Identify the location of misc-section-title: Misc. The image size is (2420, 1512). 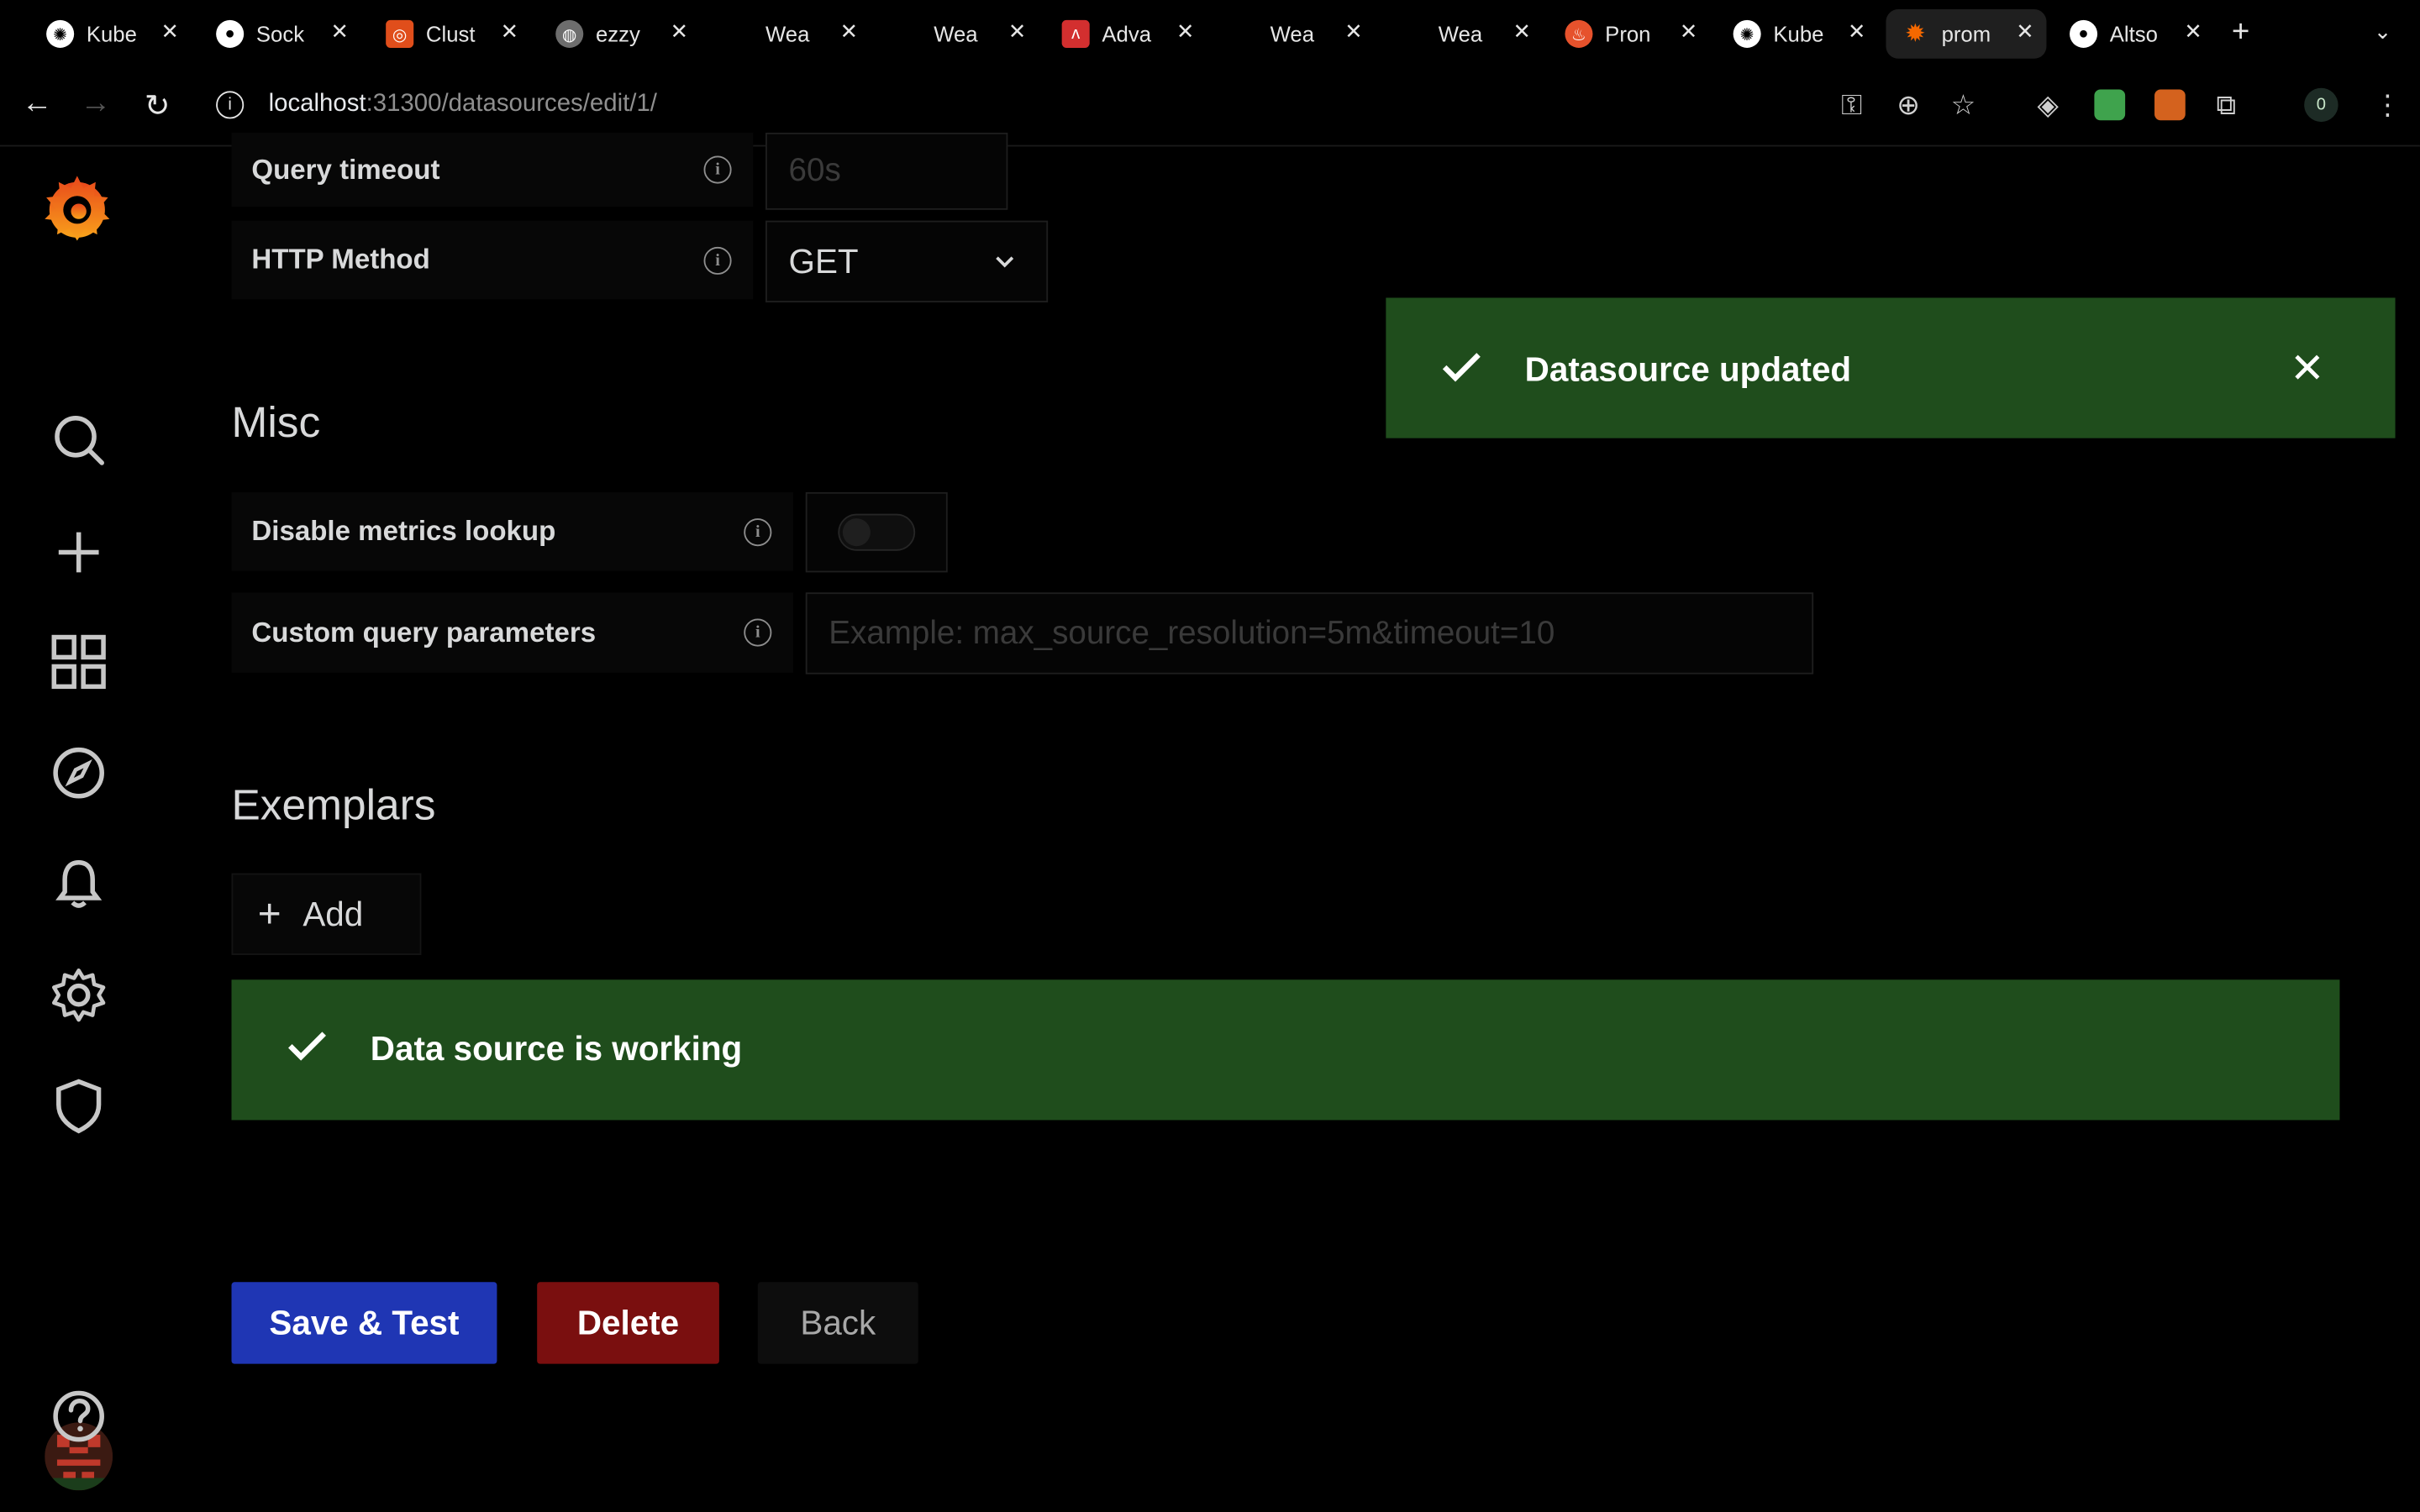
(276, 421).